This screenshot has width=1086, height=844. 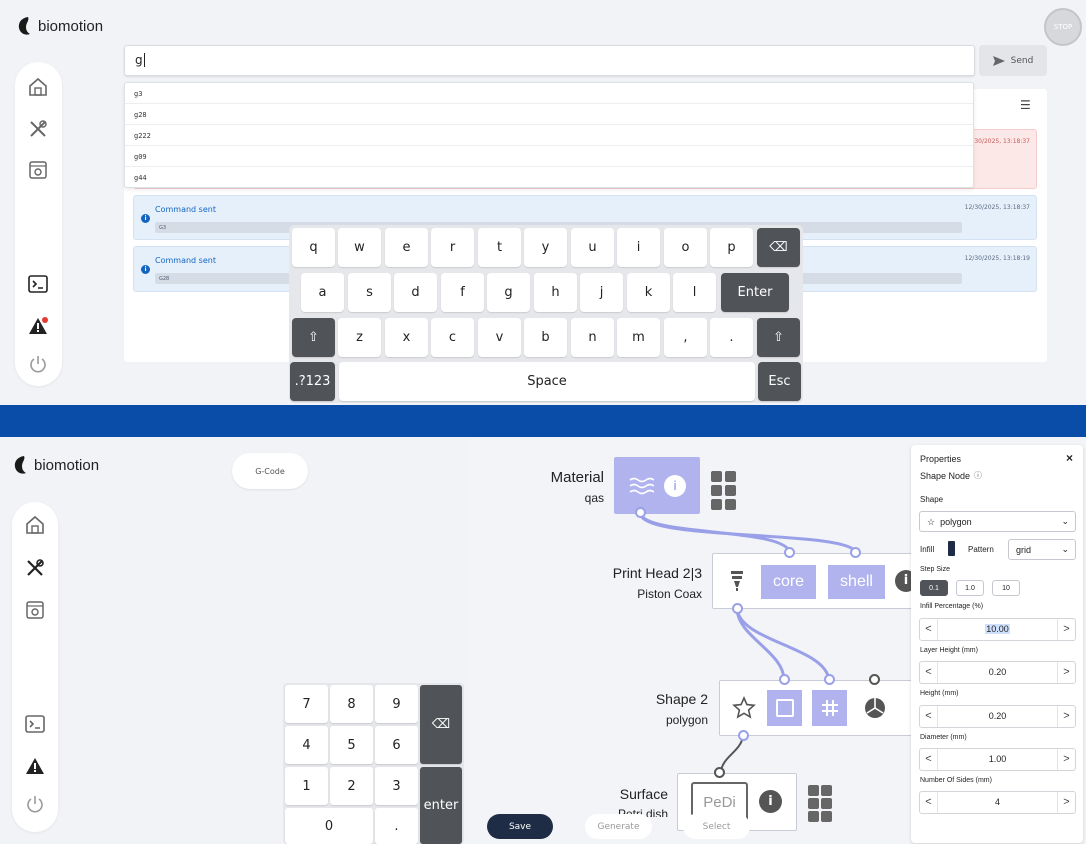 What do you see at coordinates (779, 381) in the screenshot?
I see `esc-key: Esc` at bounding box center [779, 381].